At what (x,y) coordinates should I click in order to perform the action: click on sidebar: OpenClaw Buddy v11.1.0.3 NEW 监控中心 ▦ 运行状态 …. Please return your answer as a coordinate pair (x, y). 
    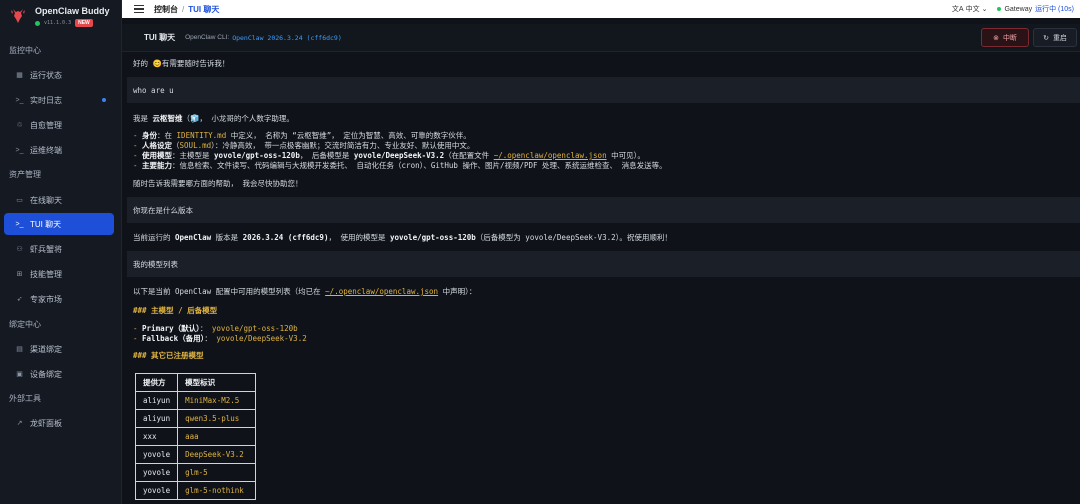
    Looking at the image, I should click on (61, 252).